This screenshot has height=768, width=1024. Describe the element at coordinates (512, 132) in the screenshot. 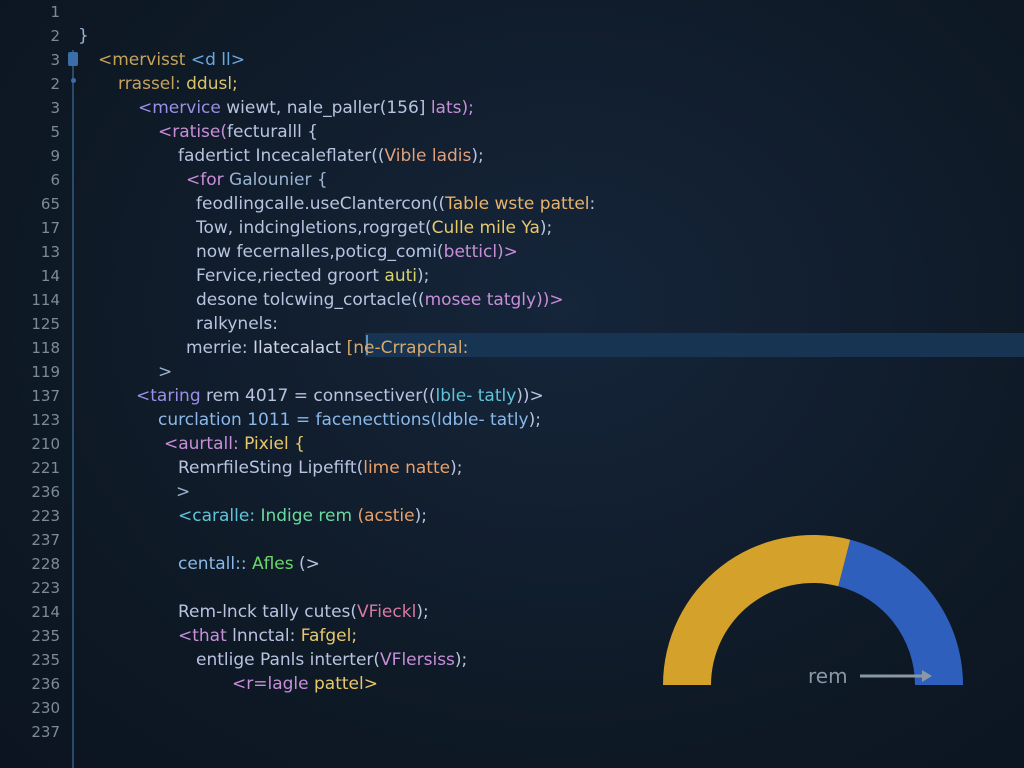

I see `code-line: 5 <ratise(fecturalll {` at that location.